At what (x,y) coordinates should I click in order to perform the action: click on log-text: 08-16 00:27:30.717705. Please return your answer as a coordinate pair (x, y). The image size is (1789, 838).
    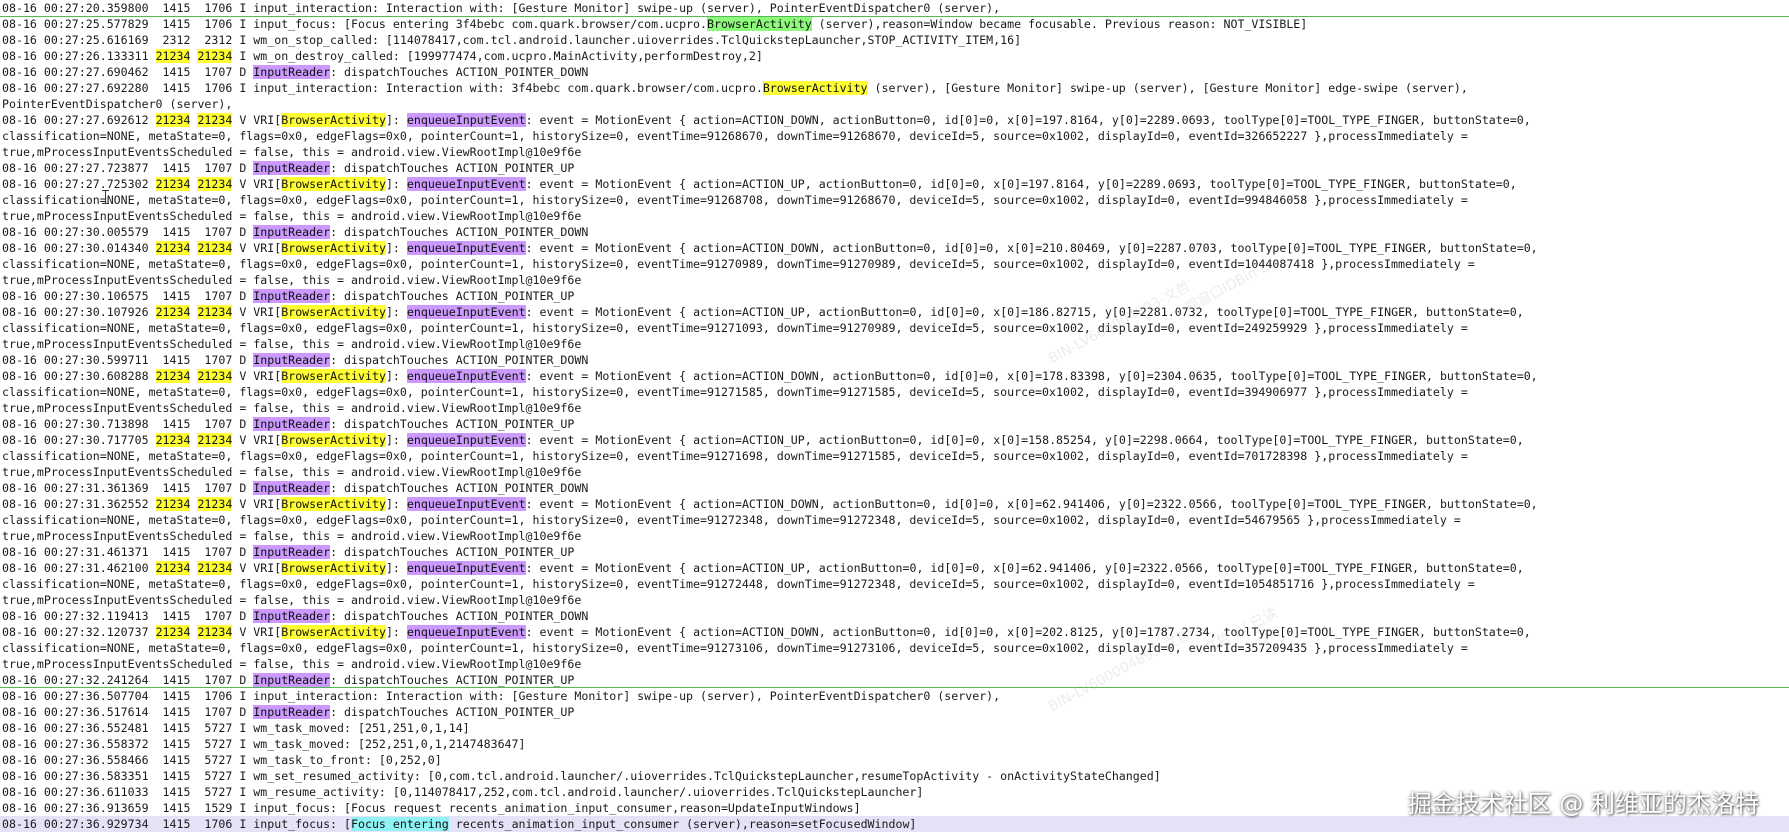
    Looking at the image, I should click on (79, 440).